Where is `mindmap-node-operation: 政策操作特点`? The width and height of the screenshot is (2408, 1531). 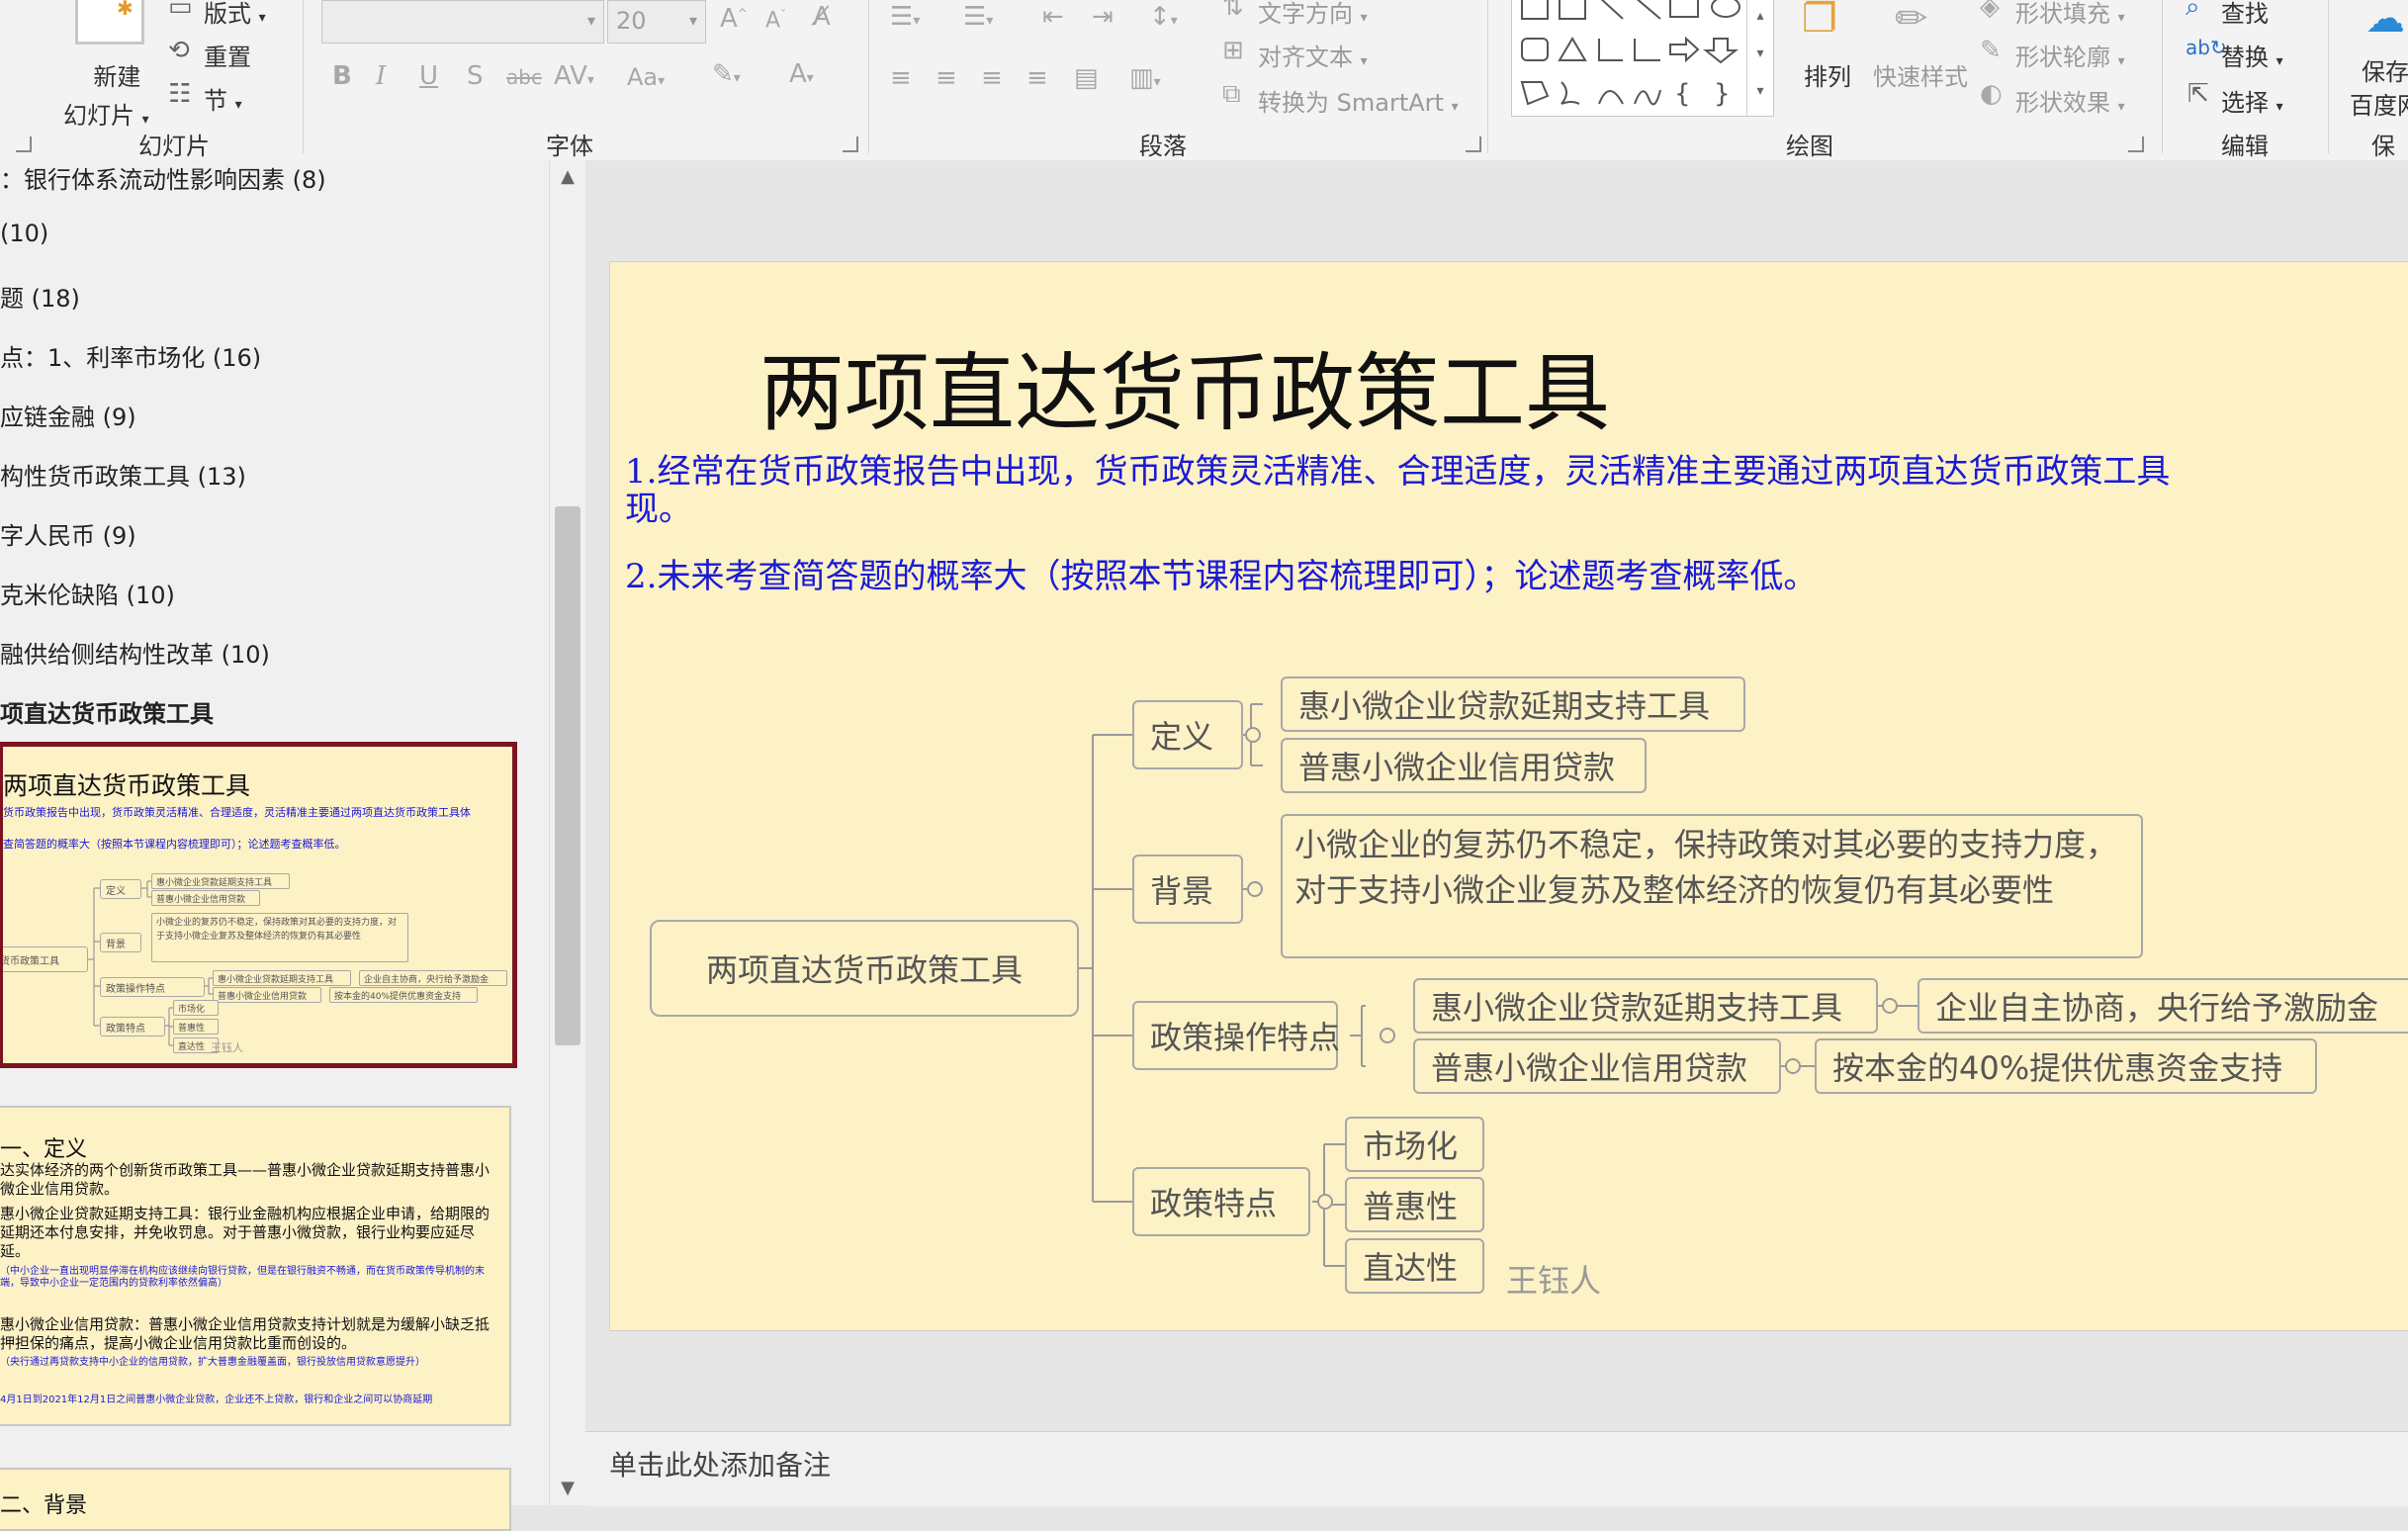
mindmap-node-operation: 政策操作特点 is located at coordinates (1236, 1035).